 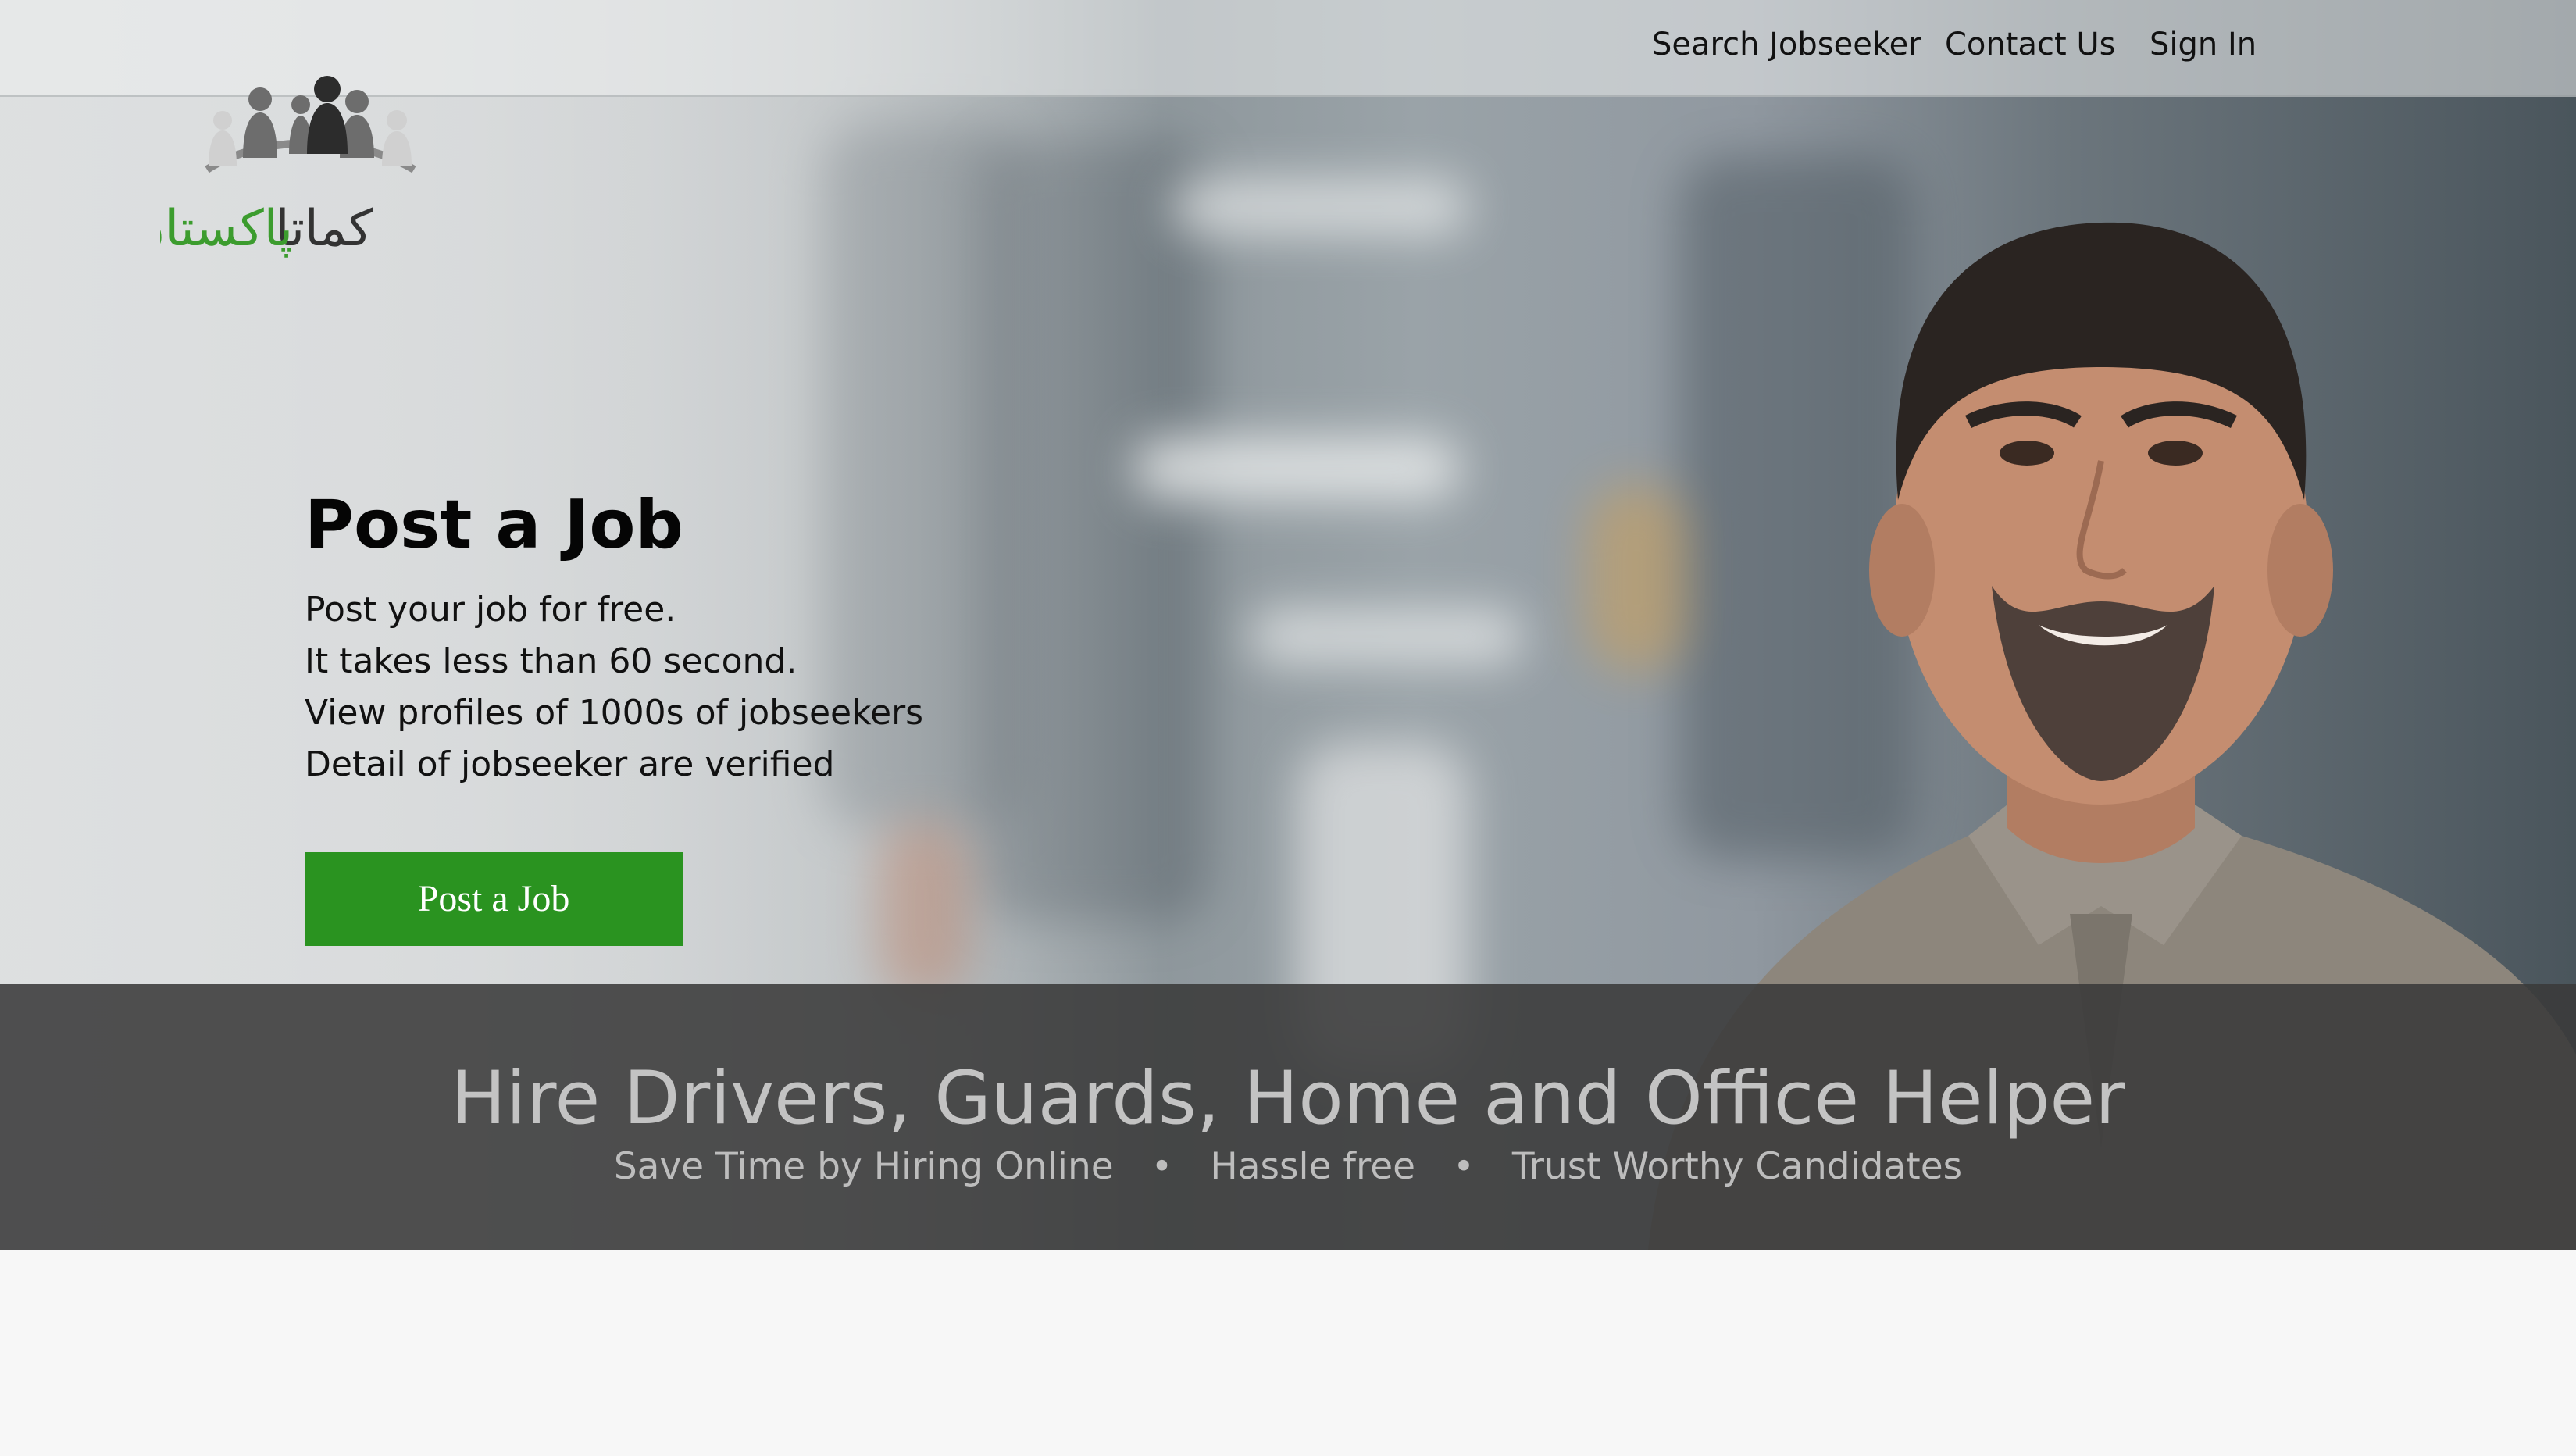 What do you see at coordinates (1313, 1166) in the screenshot?
I see `band-feature: Hassle free` at bounding box center [1313, 1166].